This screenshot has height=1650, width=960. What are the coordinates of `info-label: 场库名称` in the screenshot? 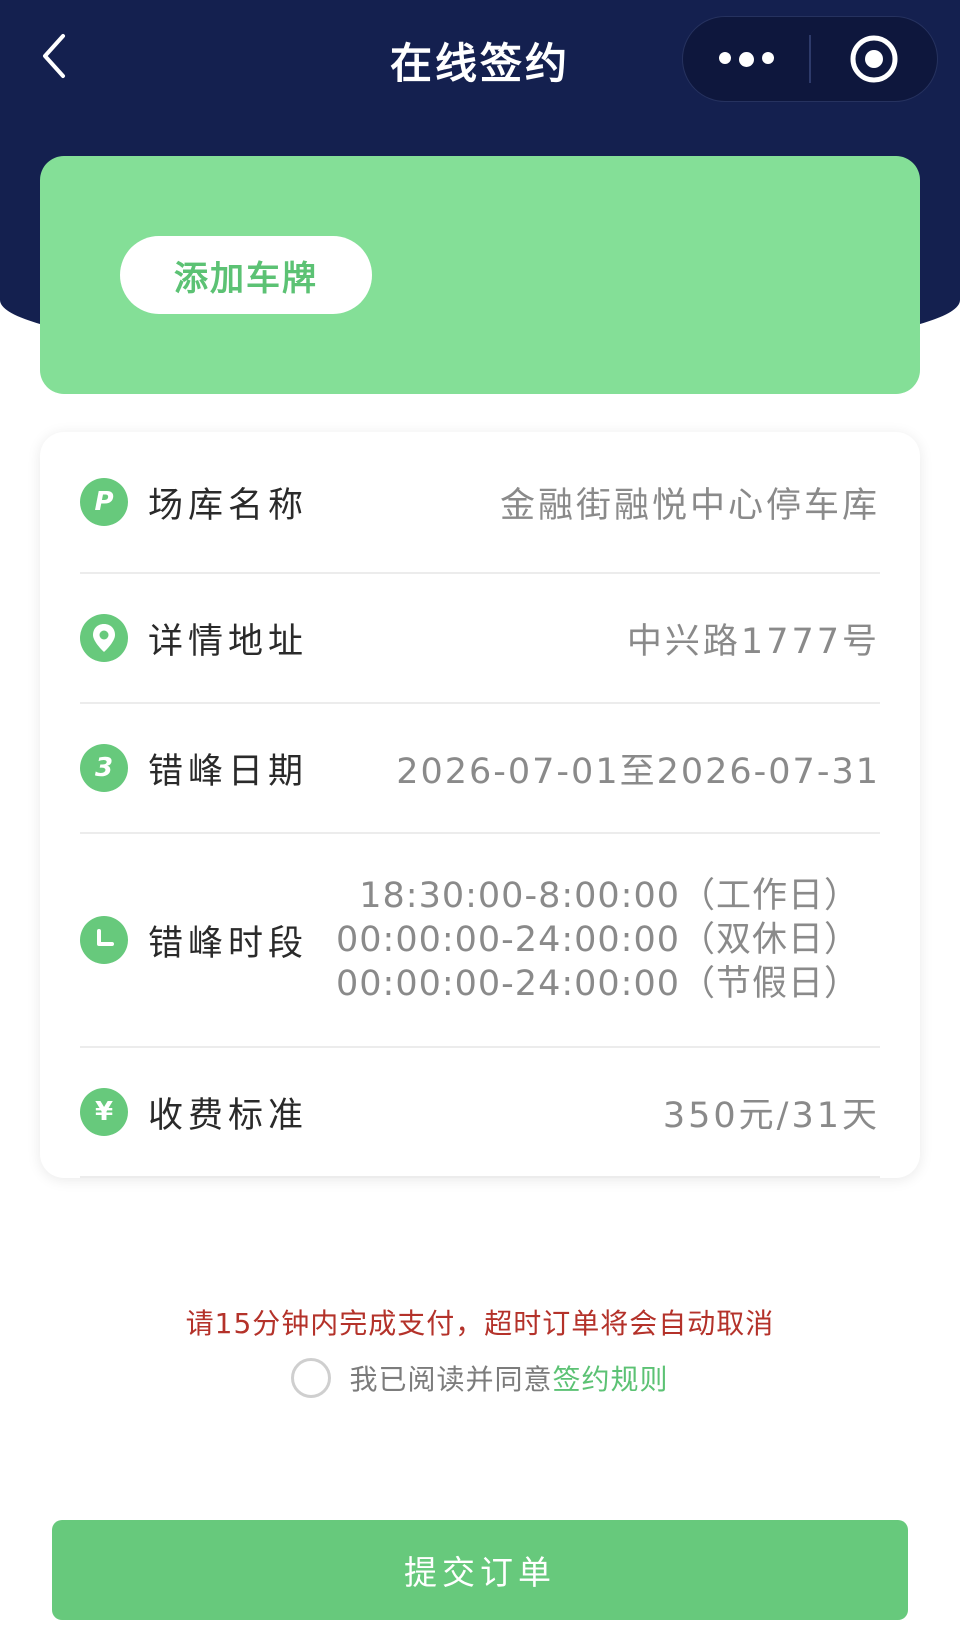 It's located at (228, 505).